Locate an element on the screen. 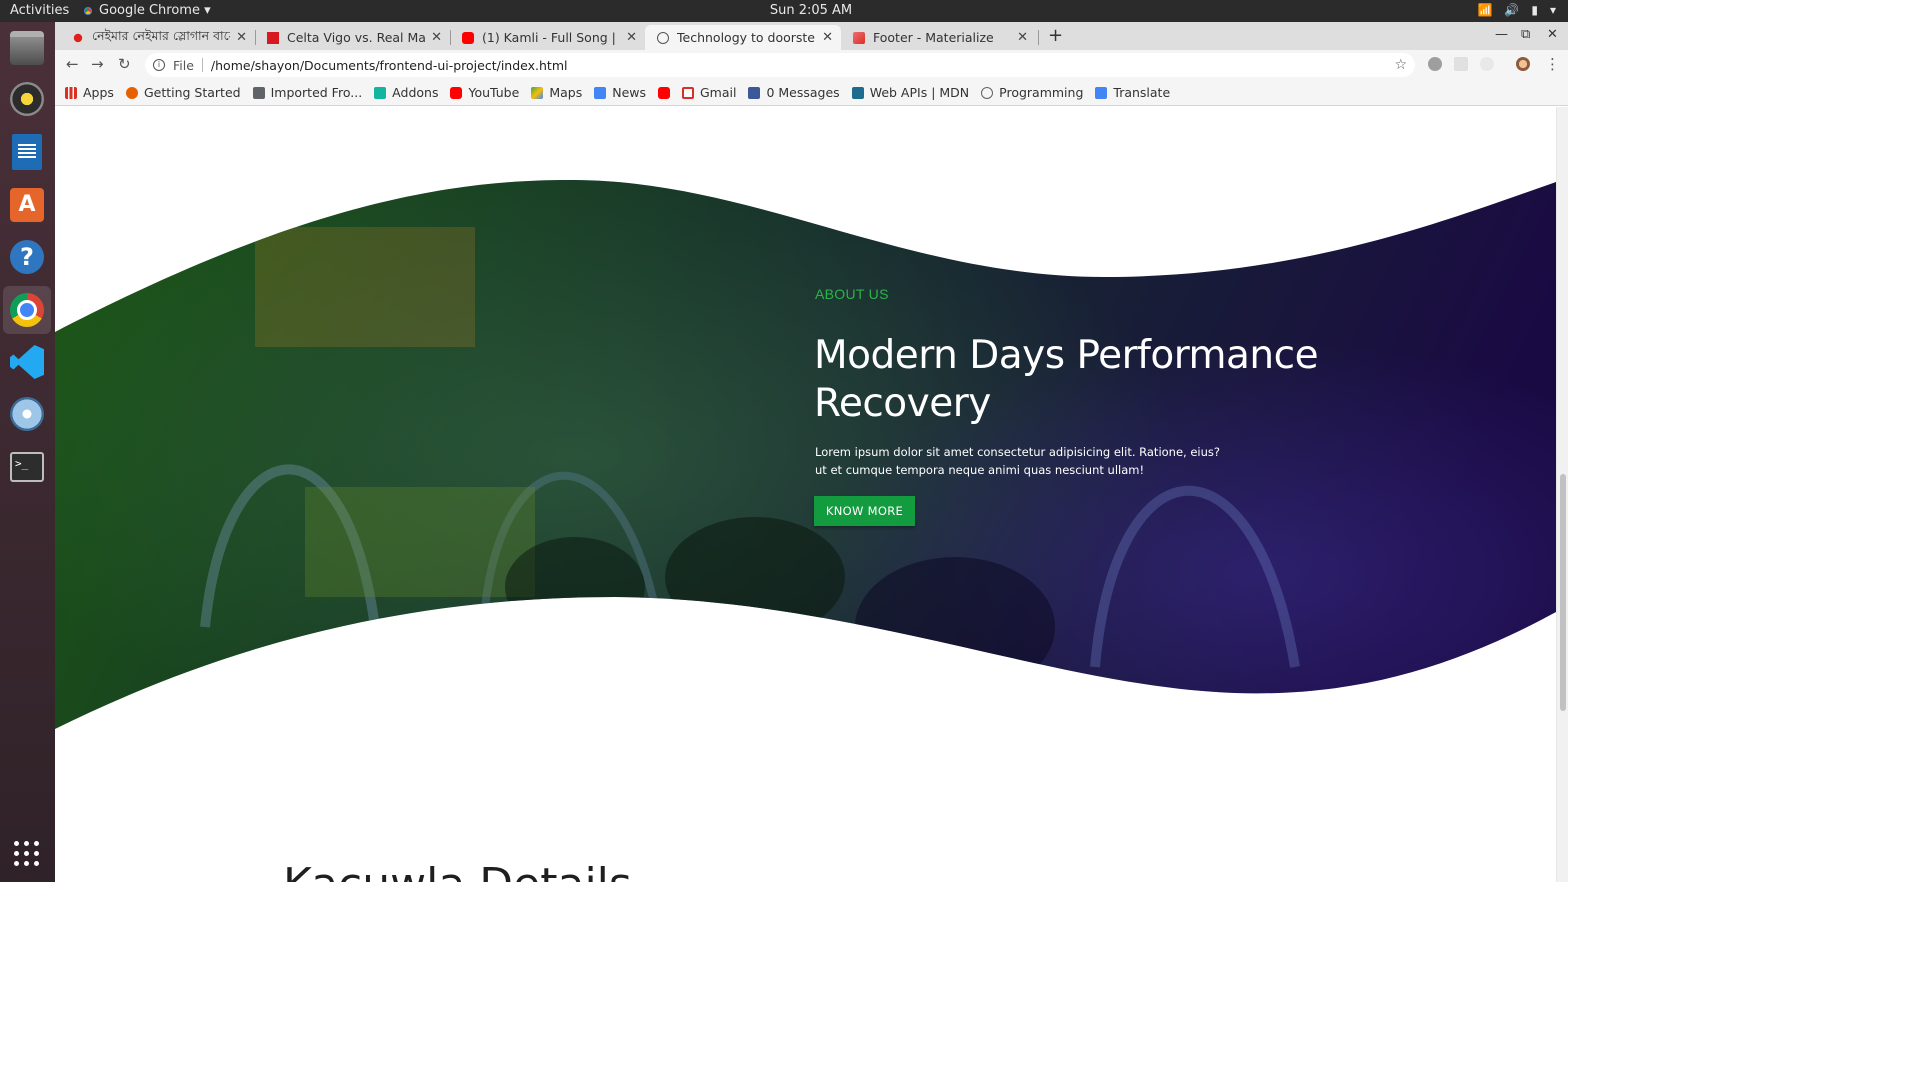  tab-title: নেইমার নেইমার স্লোগান বার্সেলোনা is located at coordinates (161, 35).